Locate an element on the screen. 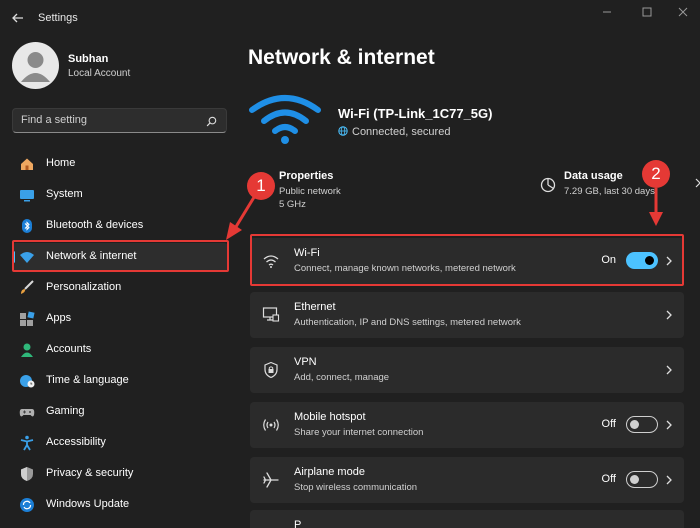 This screenshot has height=528, width=700. sidebar-item-home: Home is located at coordinates (120, 164).